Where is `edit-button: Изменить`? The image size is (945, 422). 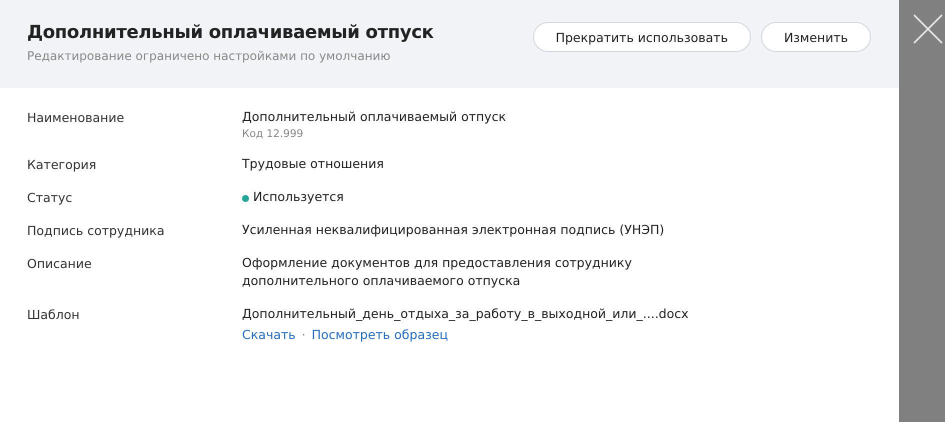
edit-button: Изменить is located at coordinates (815, 37).